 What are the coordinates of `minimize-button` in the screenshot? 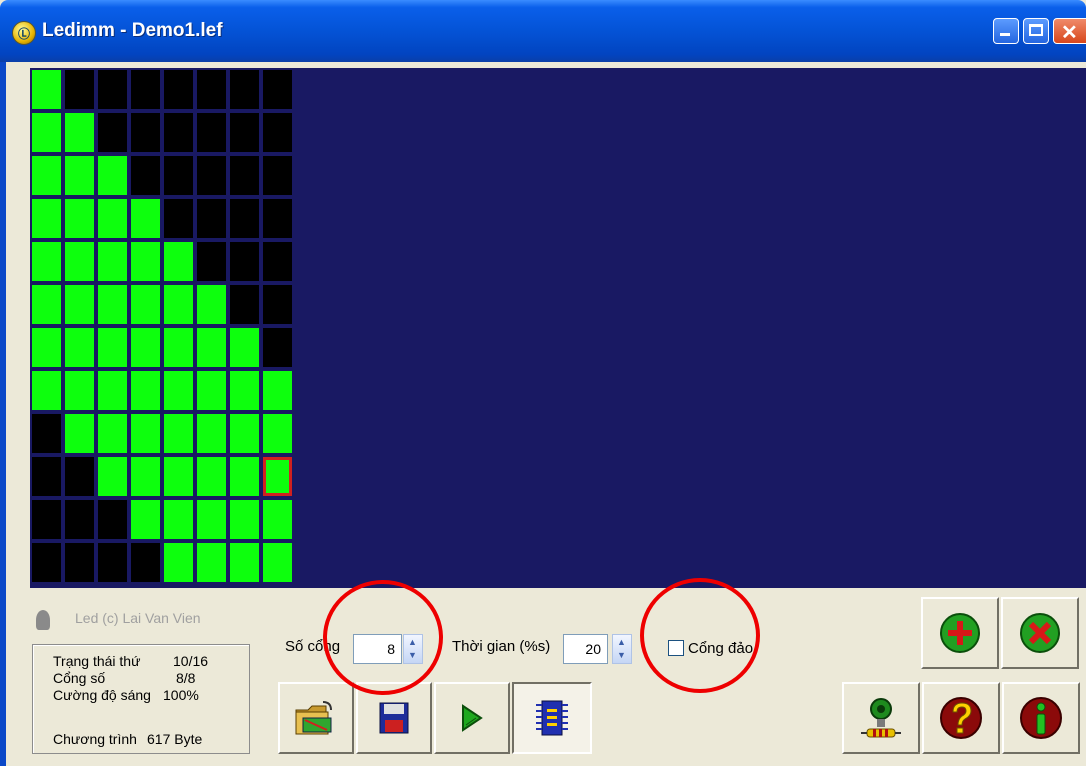 It's located at (1006, 31).